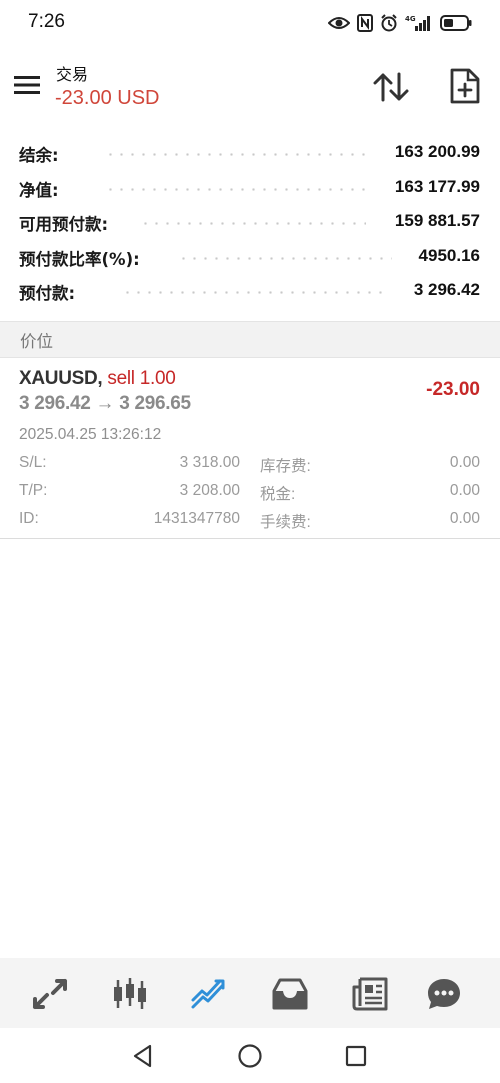 The height and width of the screenshot is (1083, 500). I want to click on summary-row-margin: 预付款: 3 296.42, so click(250, 293).